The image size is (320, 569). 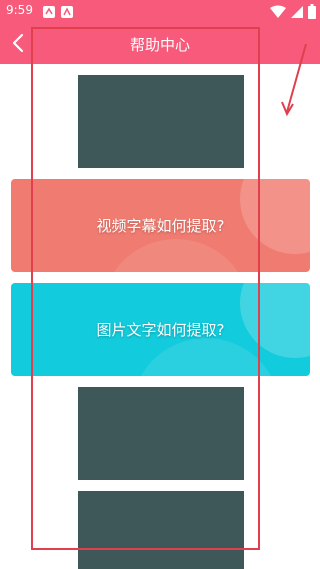 I want to click on status-bar: 9:59, so click(x=160, y=12).